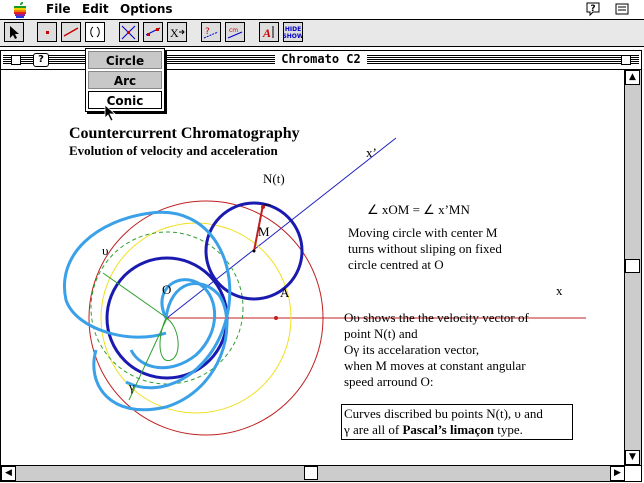  Describe the element at coordinates (322, 10) in the screenshot. I see `menu-bar: File Edit Options ?` at that location.